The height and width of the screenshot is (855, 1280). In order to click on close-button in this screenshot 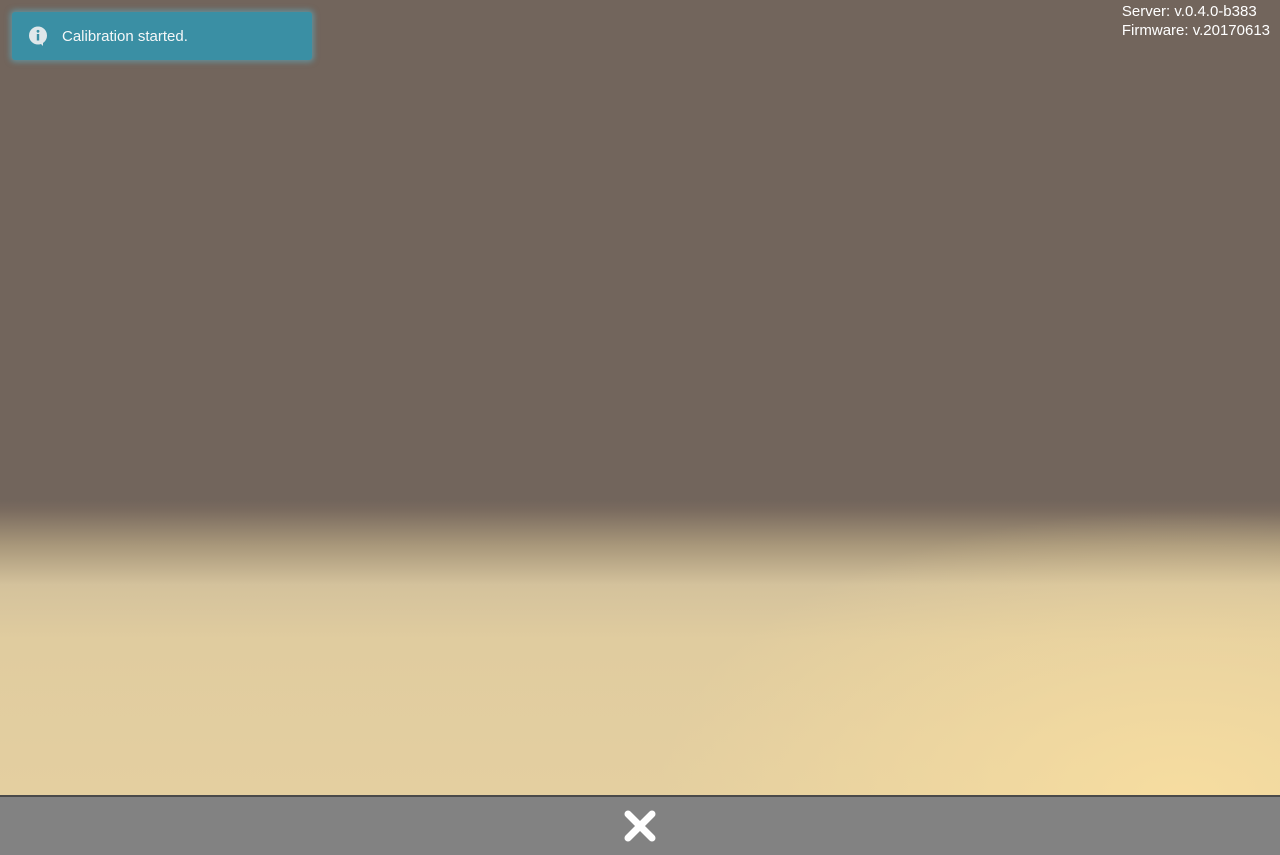, I will do `click(640, 826)`.